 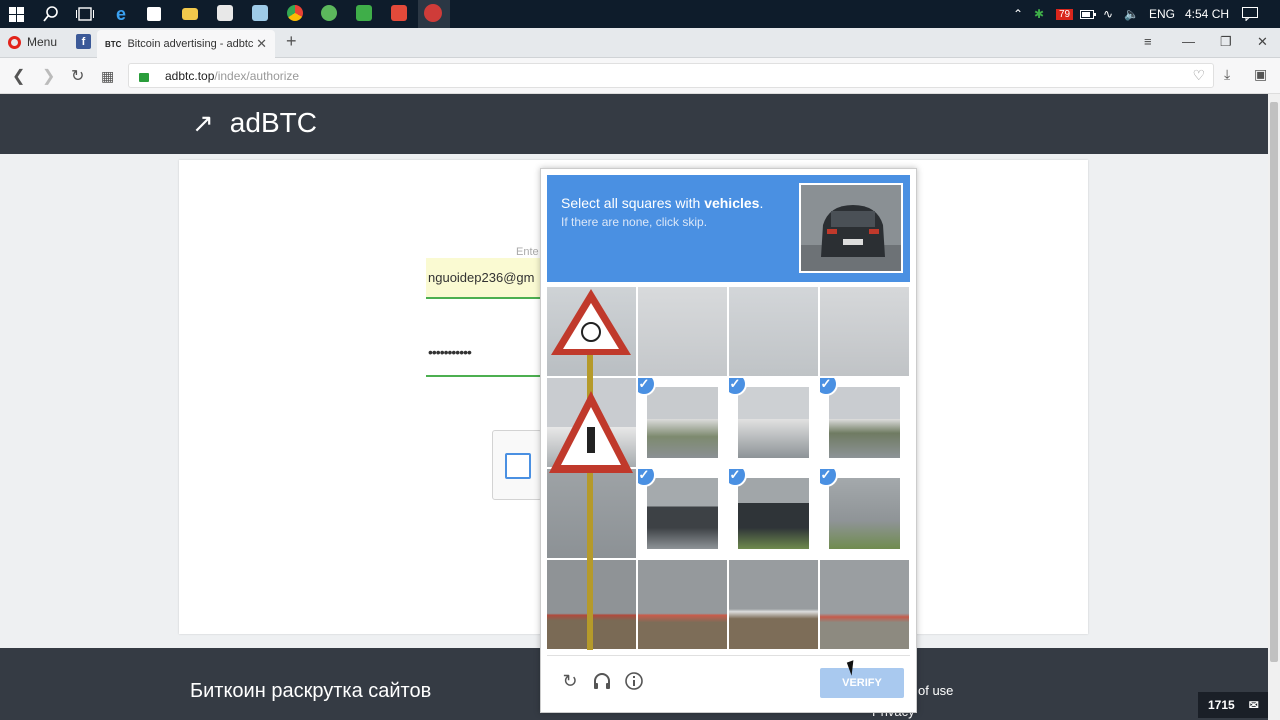 What do you see at coordinates (570, 681) in the screenshot?
I see `reload-icon: ↻` at bounding box center [570, 681].